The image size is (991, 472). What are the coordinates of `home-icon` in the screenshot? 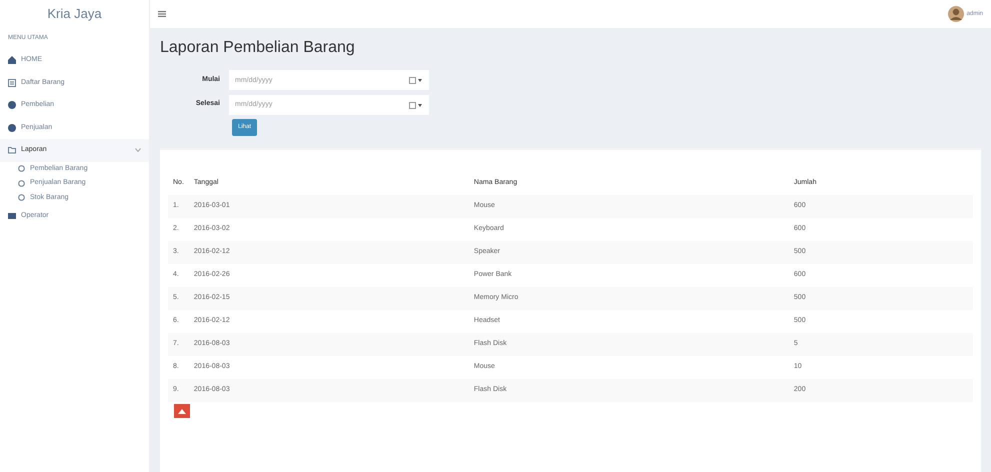 It's located at (12, 60).